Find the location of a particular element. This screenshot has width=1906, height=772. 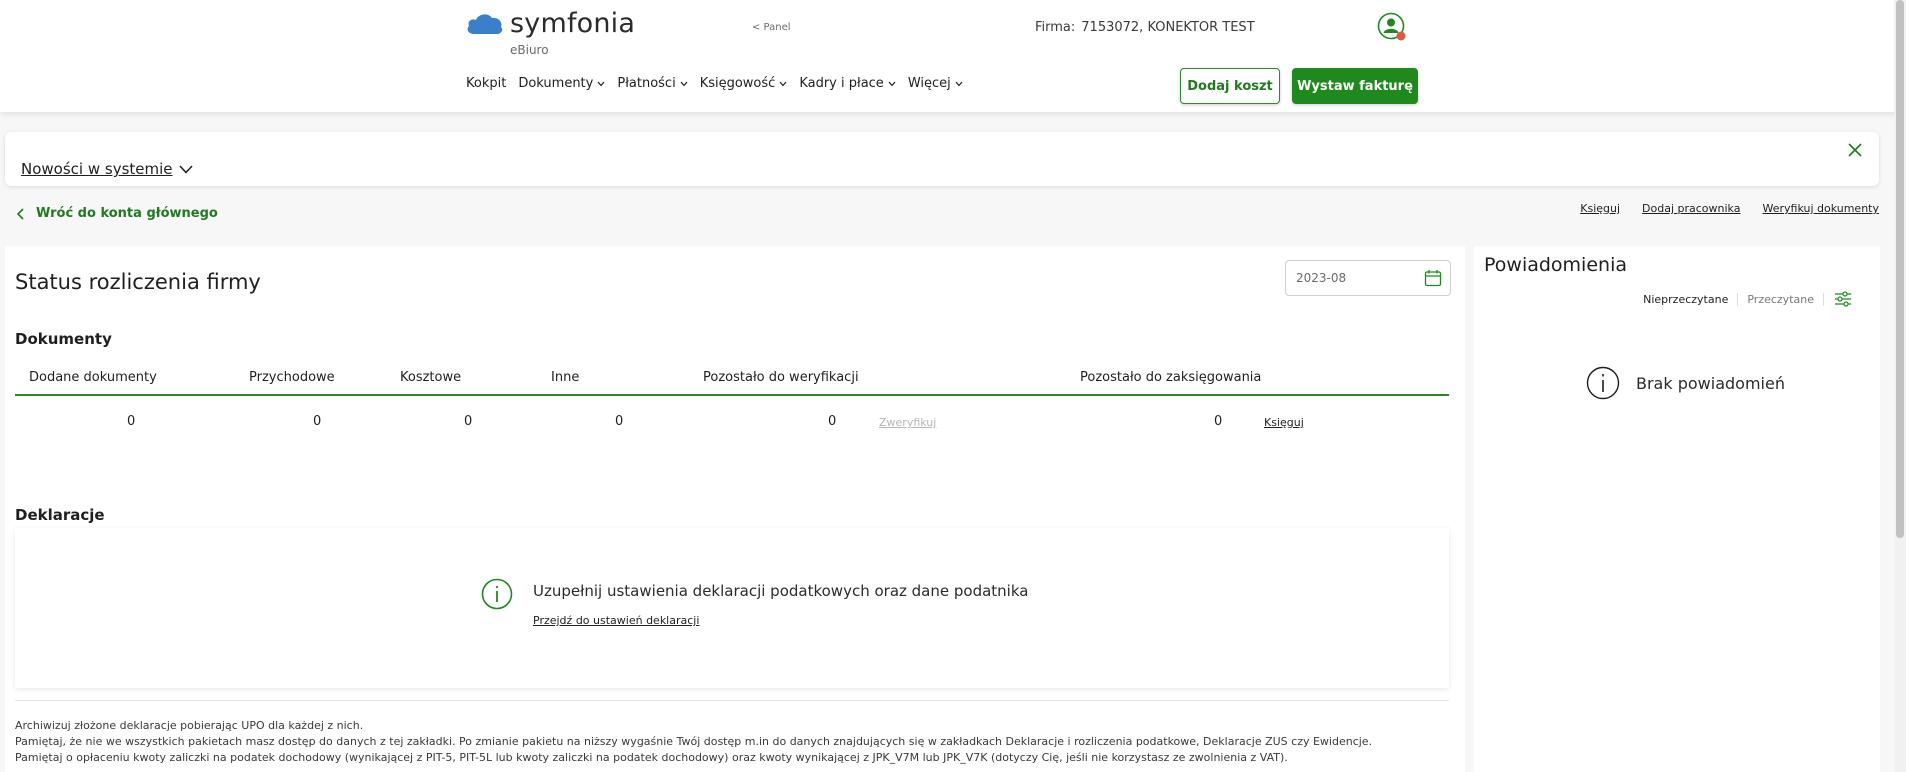

nav-item-ksiegowosc: Księgowość is located at coordinates (744, 83).